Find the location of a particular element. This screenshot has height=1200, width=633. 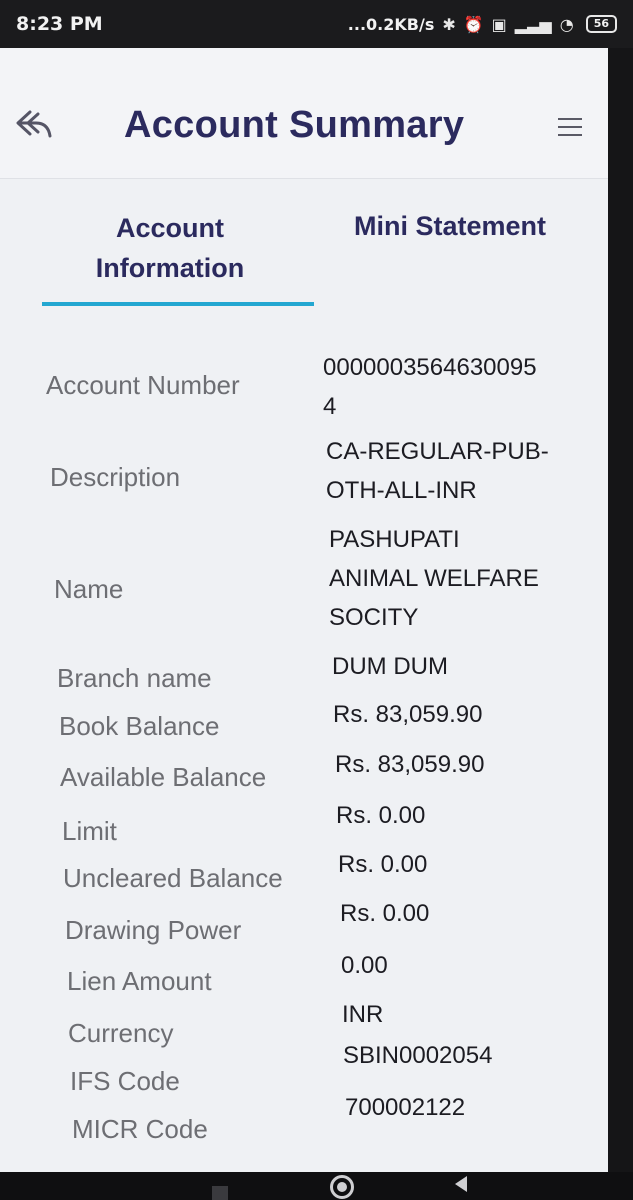

alarm-icon: ⏰ is located at coordinates (473, 24).